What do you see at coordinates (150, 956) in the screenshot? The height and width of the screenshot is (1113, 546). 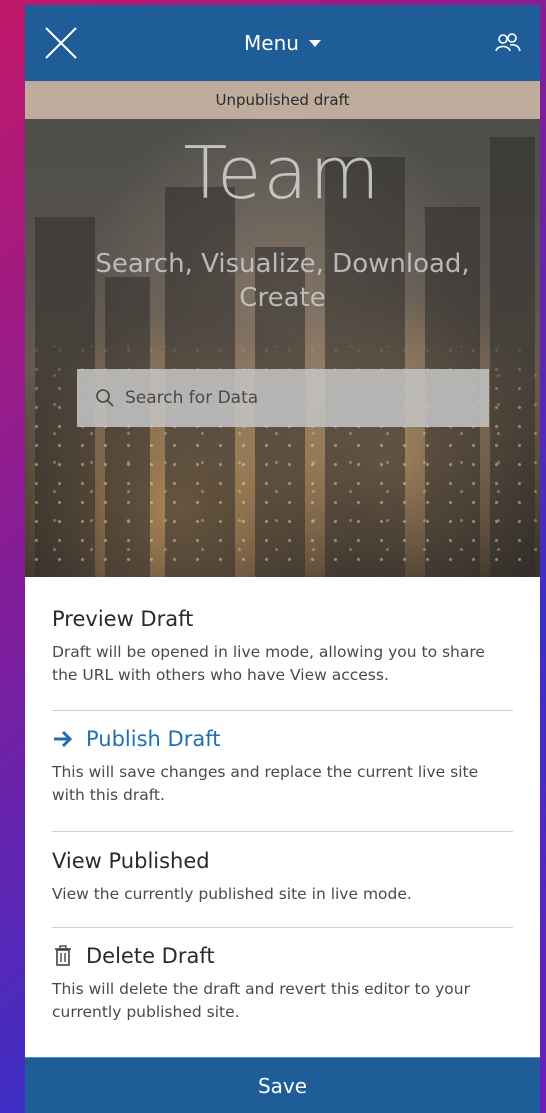 I see `delete-draft-title: Delete Draft` at bounding box center [150, 956].